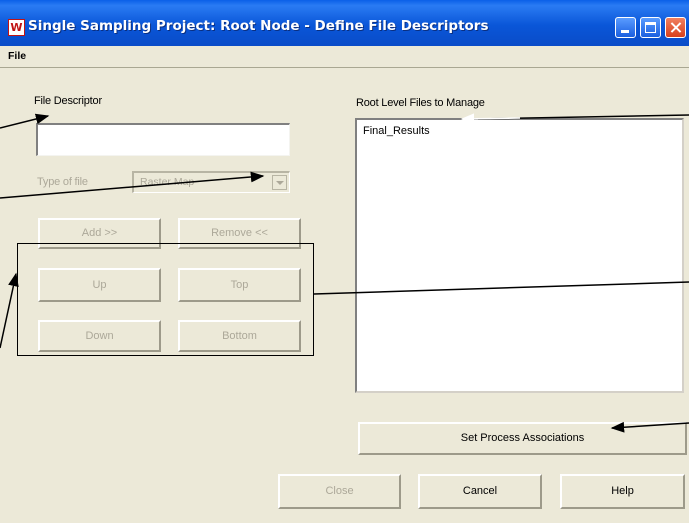 The image size is (689, 523). I want to click on callout-arrow-ordering-buttons, so click(9, 310).